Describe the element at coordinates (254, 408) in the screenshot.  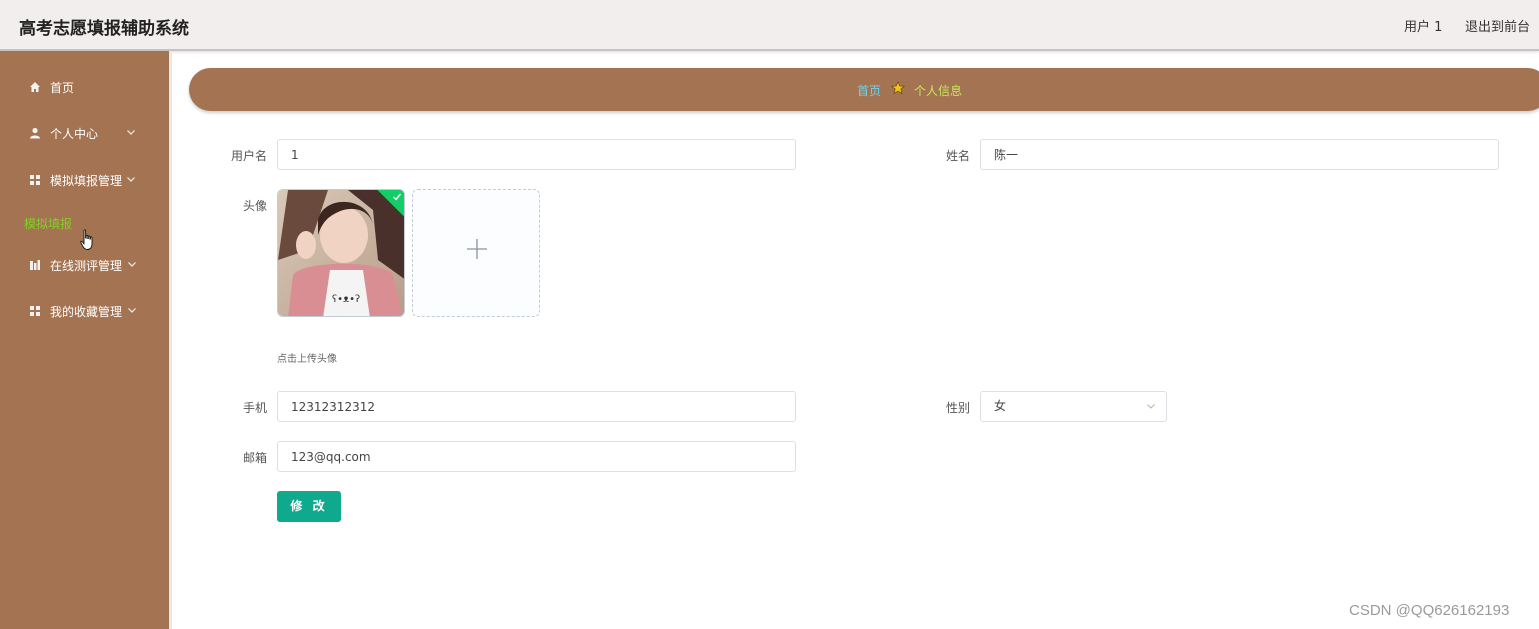
I see `phone-label: 手机` at that location.